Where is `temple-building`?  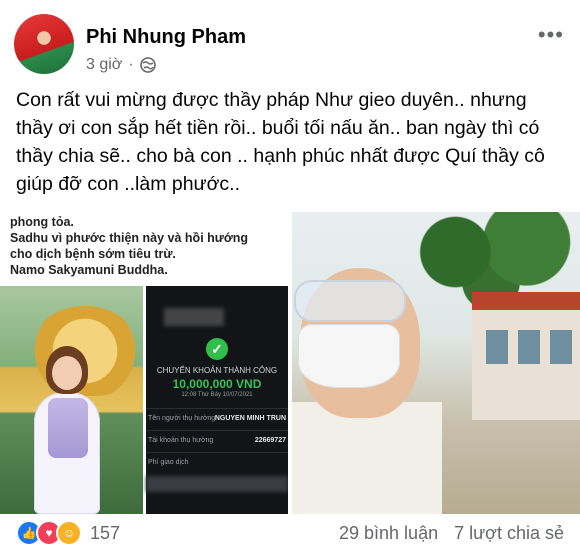
temple-building is located at coordinates (526, 356).